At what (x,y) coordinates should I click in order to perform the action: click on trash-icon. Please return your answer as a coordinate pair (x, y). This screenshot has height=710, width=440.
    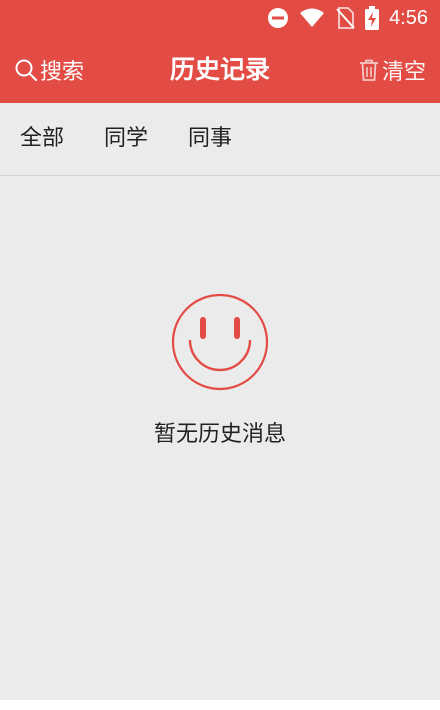
    Looking at the image, I should click on (368, 70).